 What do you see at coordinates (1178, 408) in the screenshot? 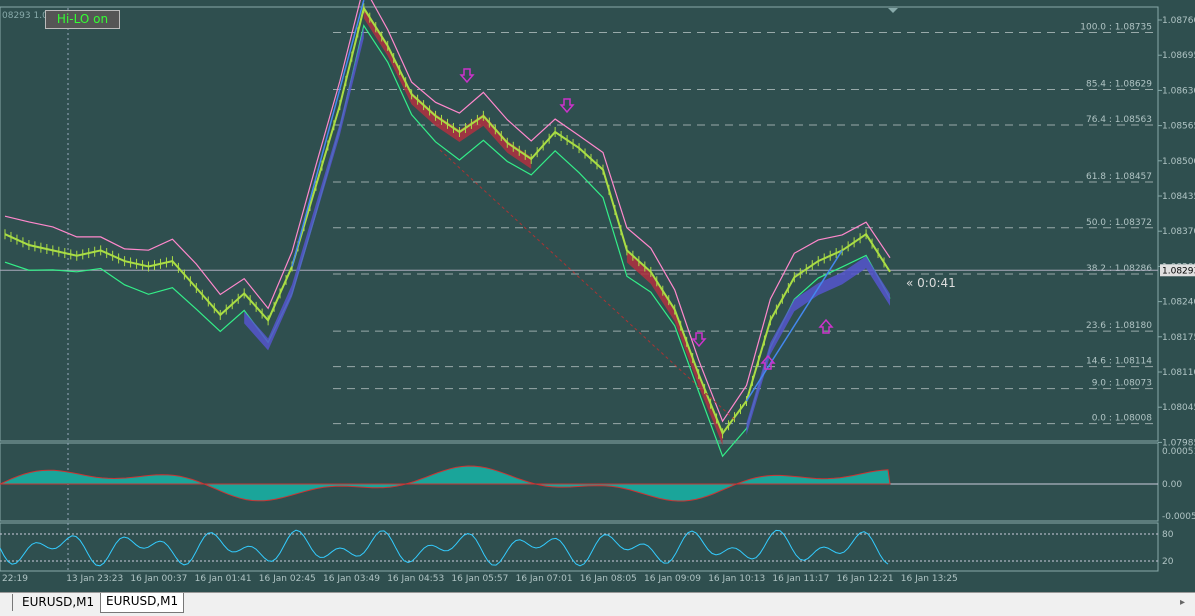
I see `price-axis-label: 1.08045` at bounding box center [1178, 408].